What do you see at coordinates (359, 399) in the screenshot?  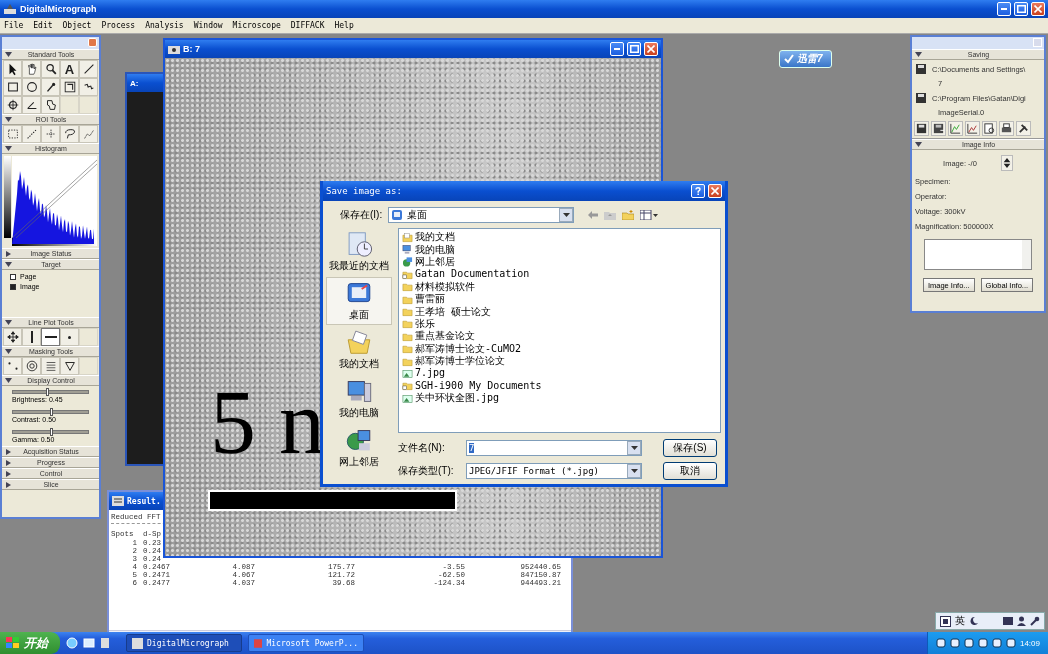 I see `places-item: 我的电脑` at bounding box center [359, 399].